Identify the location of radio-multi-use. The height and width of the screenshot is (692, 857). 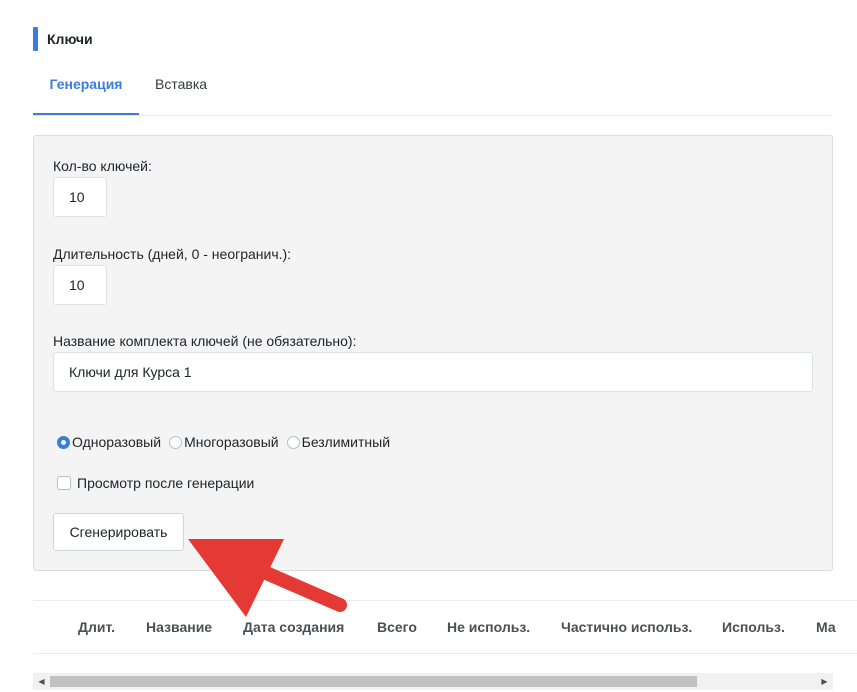
(176, 442).